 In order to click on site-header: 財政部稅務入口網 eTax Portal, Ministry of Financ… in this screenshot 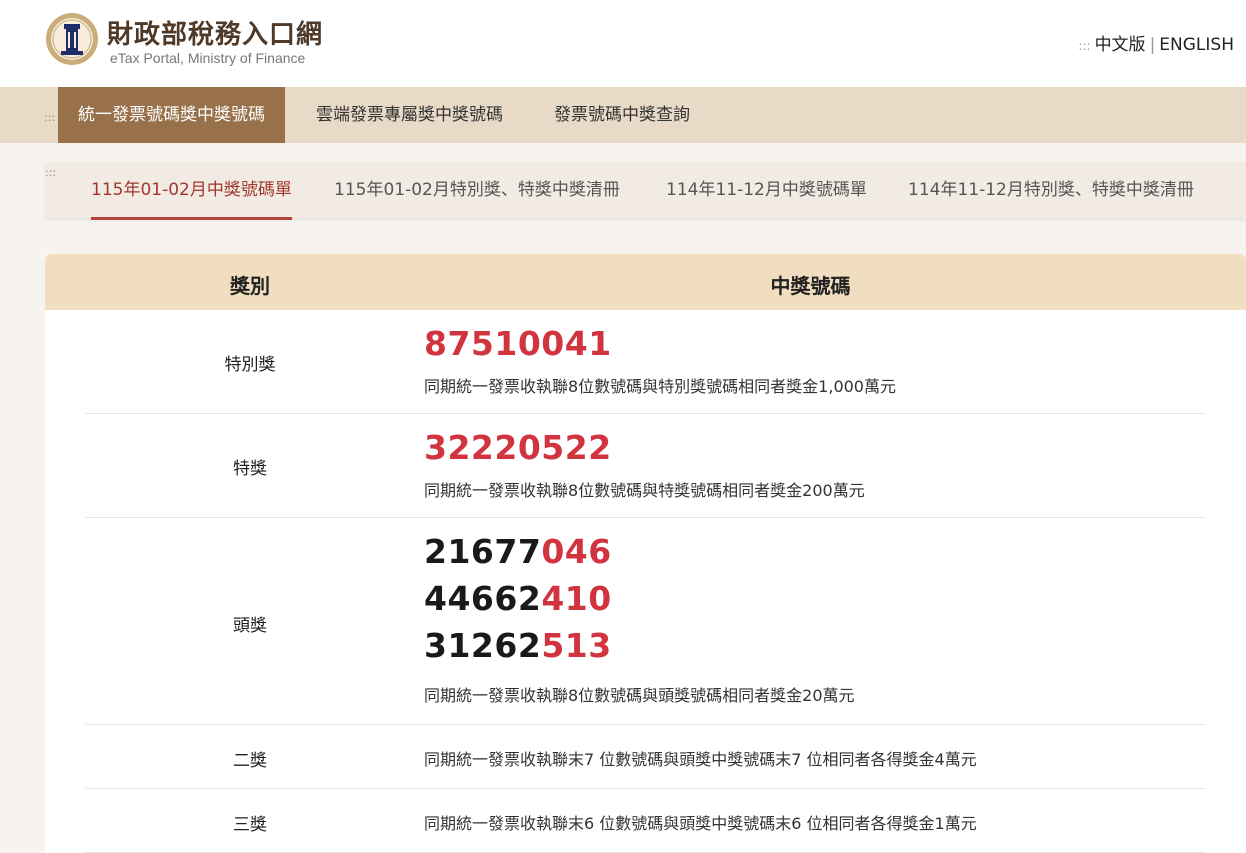, I will do `click(623, 43)`.